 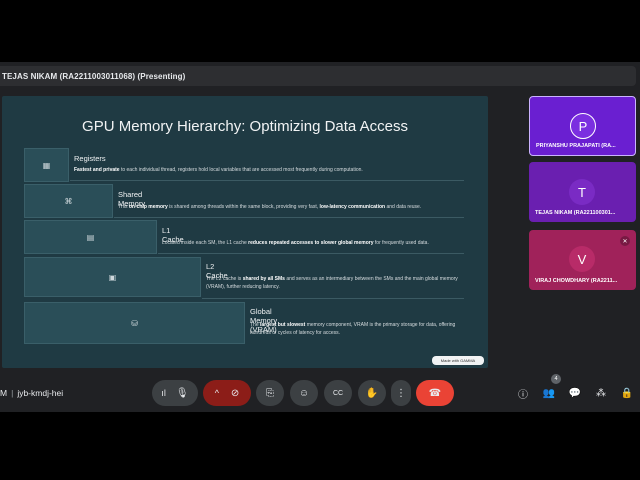 I want to click on avatar: P, so click(x=583, y=126).